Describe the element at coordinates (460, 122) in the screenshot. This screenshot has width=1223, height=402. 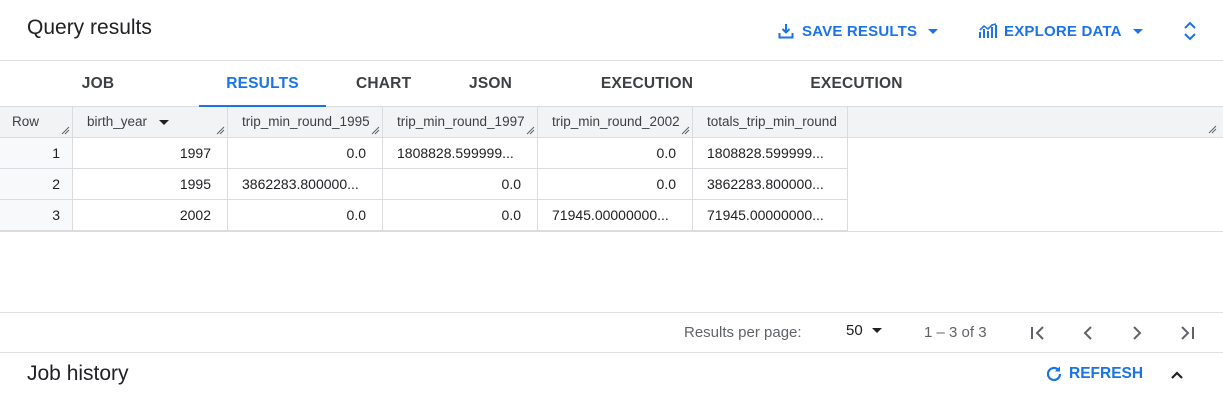
I see `column-header-trip-min-round-1997: trip_min_round_1997` at that location.